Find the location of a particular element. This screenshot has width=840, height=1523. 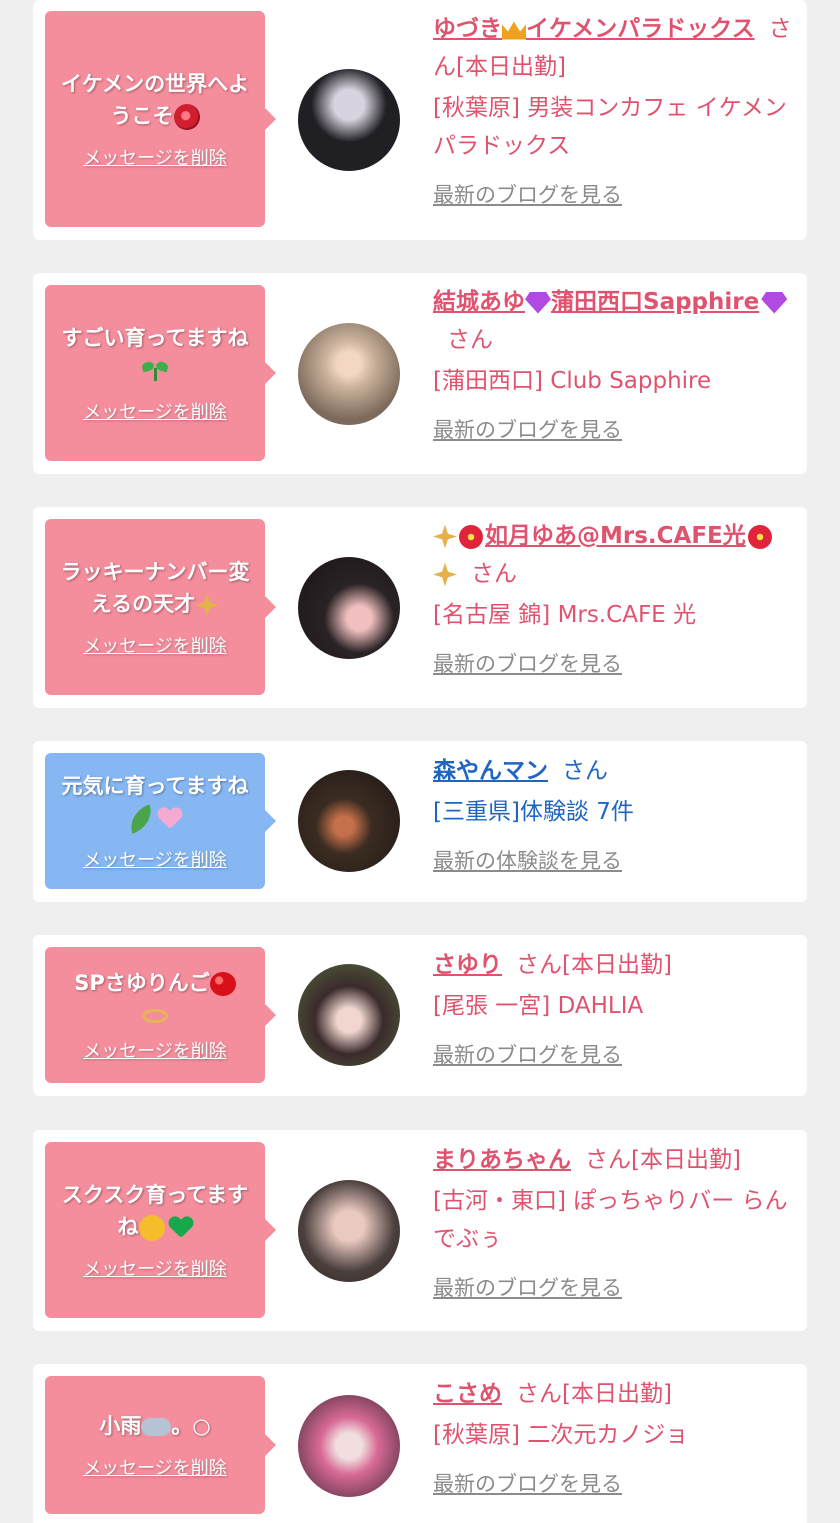

latest-review-link: 最新の体験談を見る is located at coordinates (613, 860).